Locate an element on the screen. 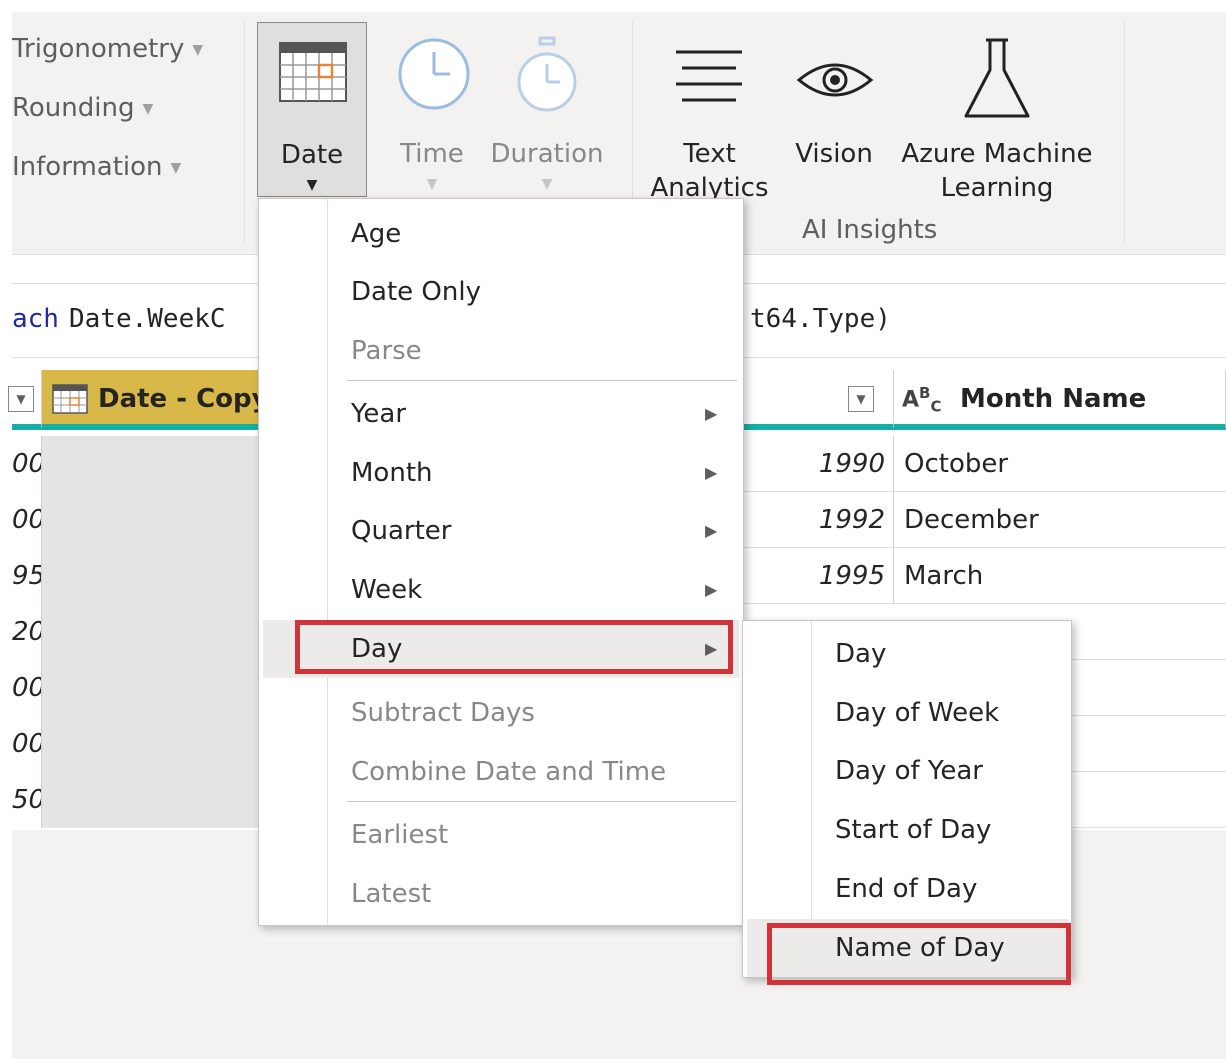  column-header-first: ▼ is located at coordinates (25, 400).